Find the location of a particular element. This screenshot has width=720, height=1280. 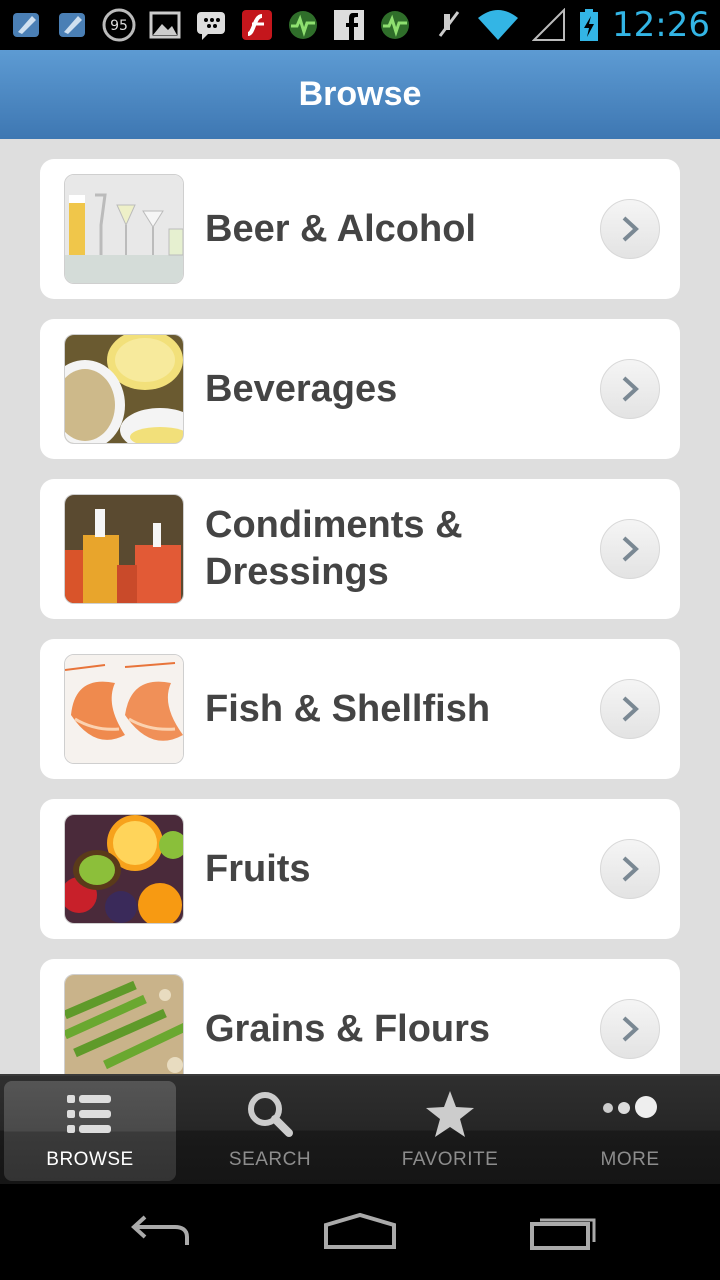

star-icon is located at coordinates (450, 1114).